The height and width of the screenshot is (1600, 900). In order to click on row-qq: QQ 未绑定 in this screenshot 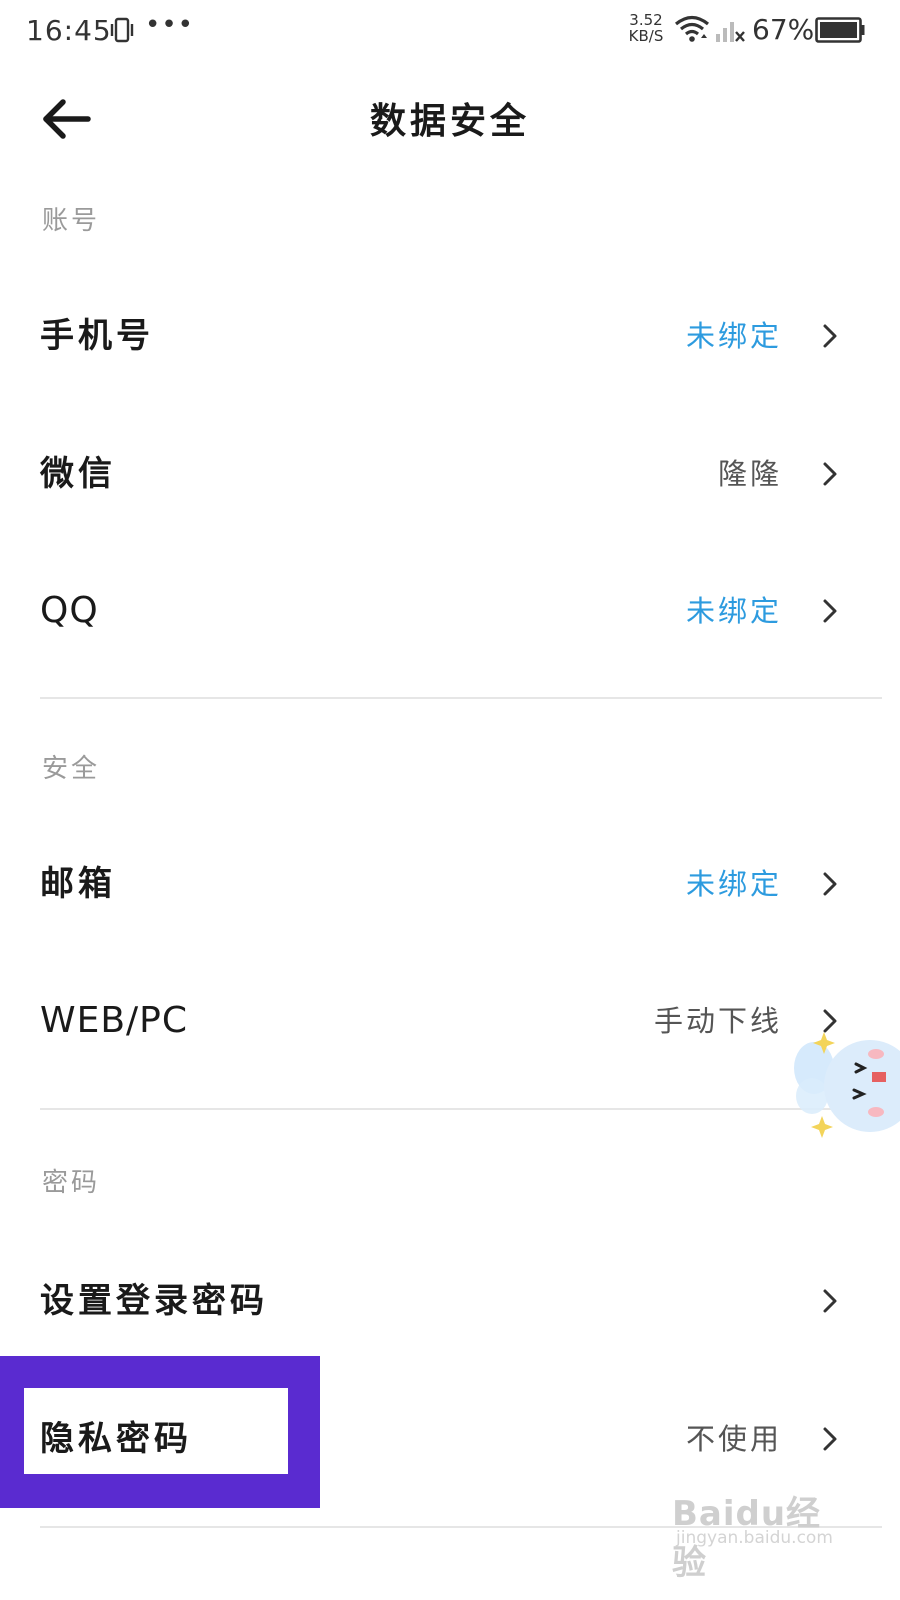, I will do `click(450, 611)`.